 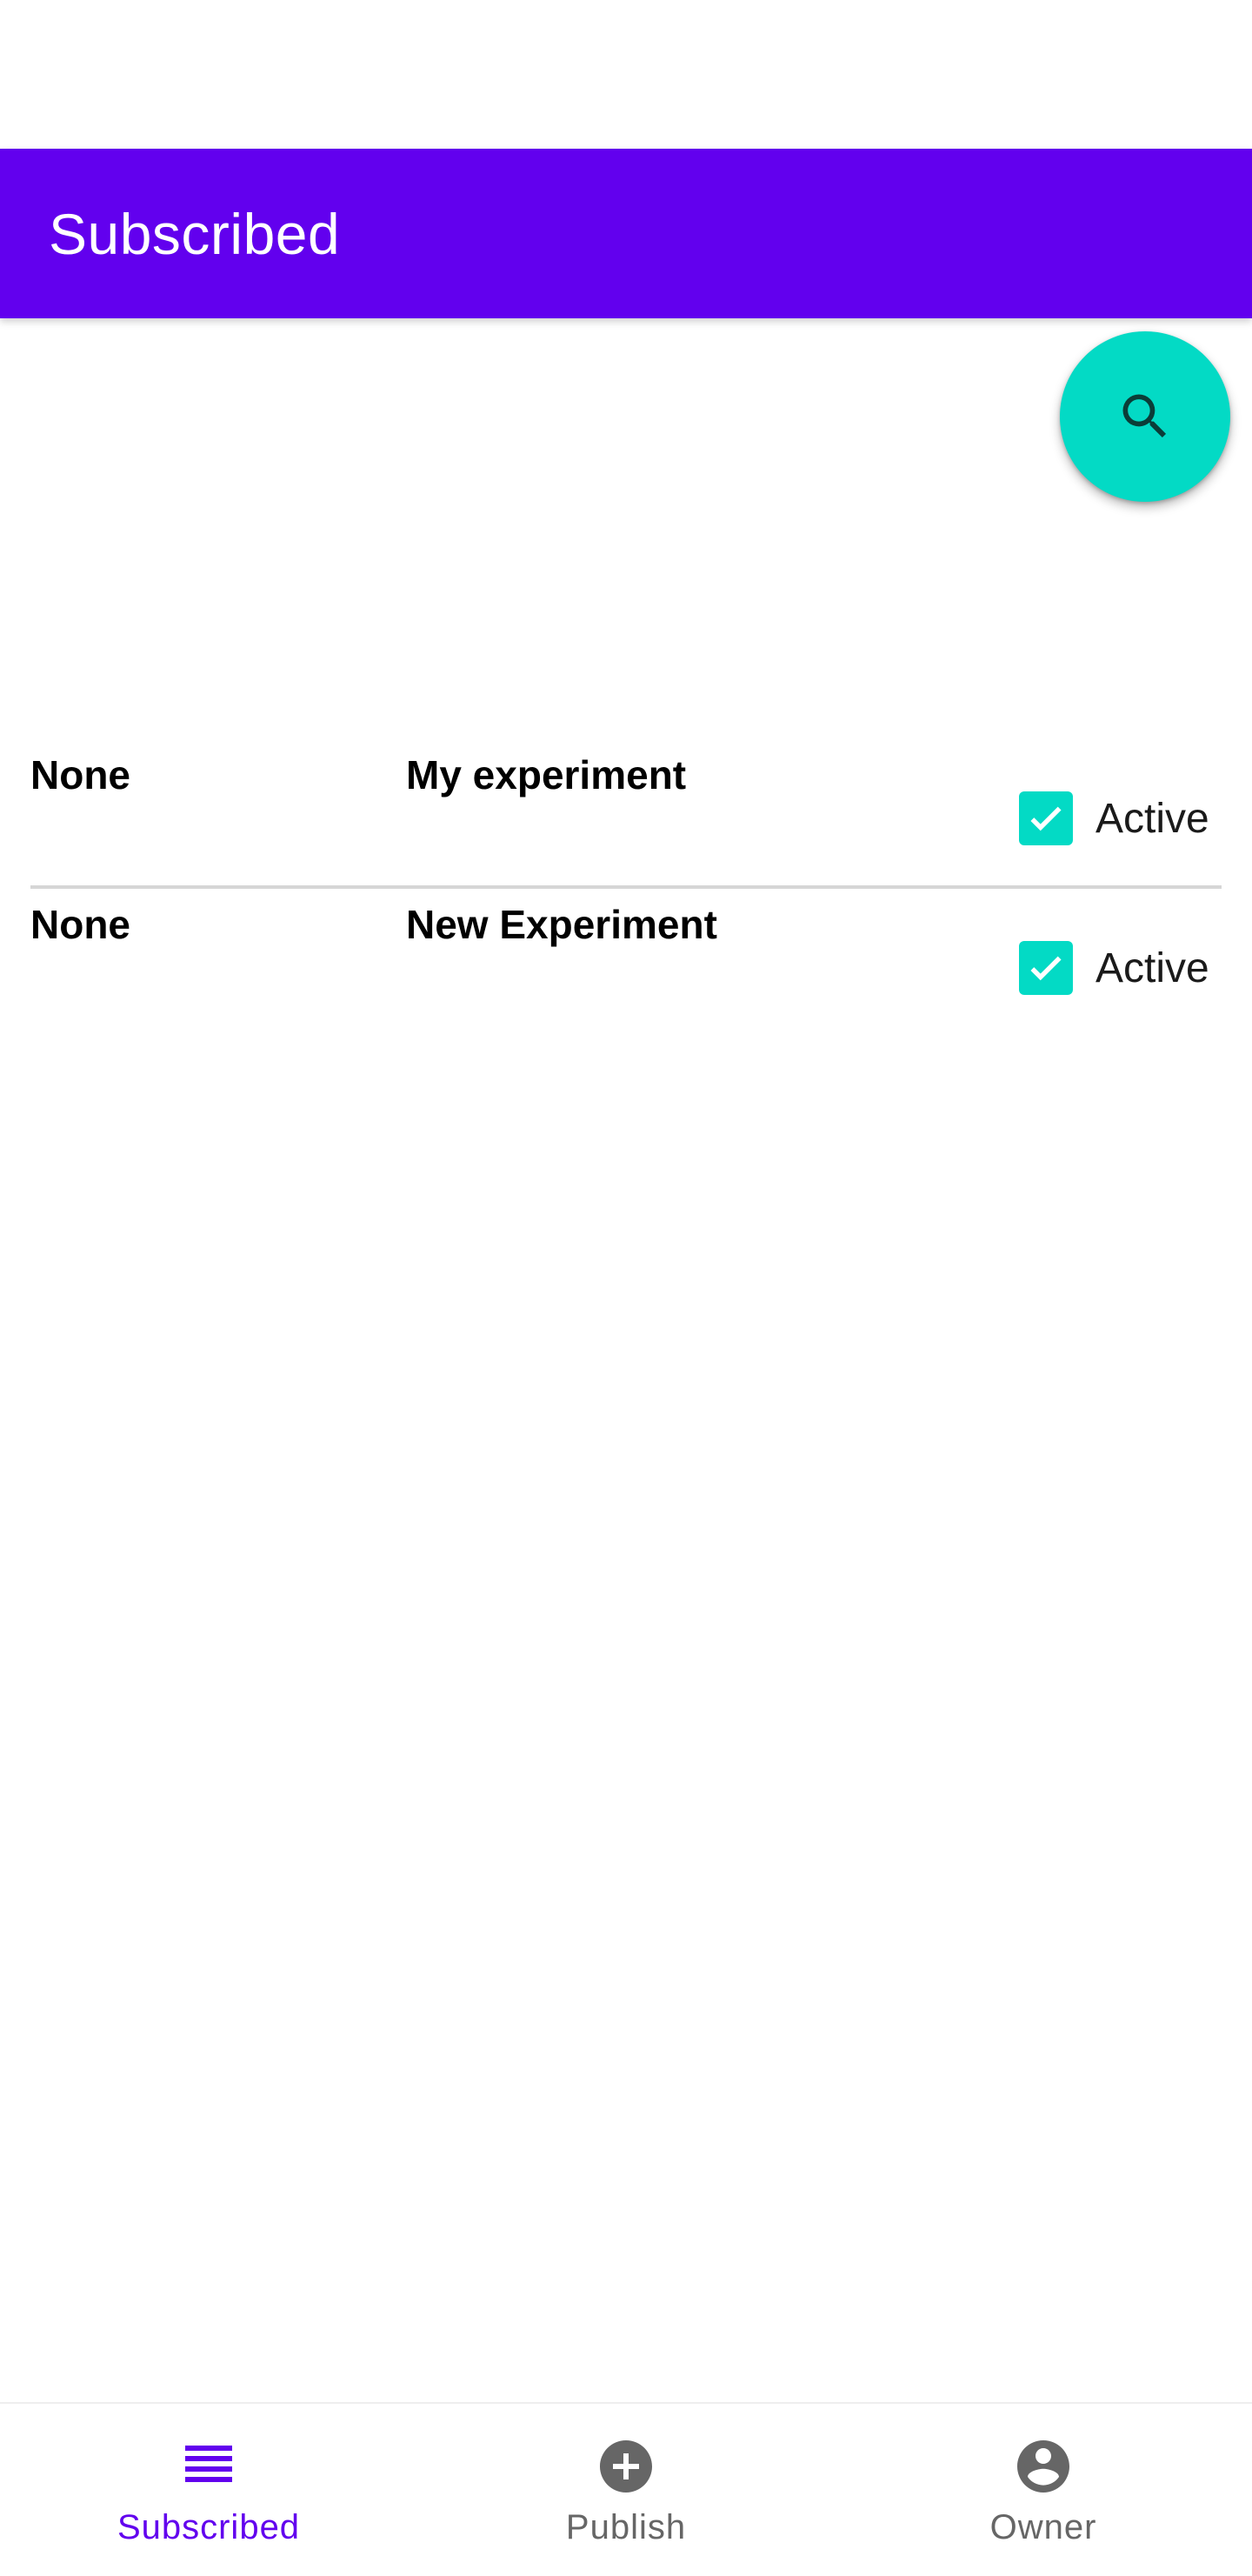 I want to click on search-fab-button, so click(x=1145, y=416).